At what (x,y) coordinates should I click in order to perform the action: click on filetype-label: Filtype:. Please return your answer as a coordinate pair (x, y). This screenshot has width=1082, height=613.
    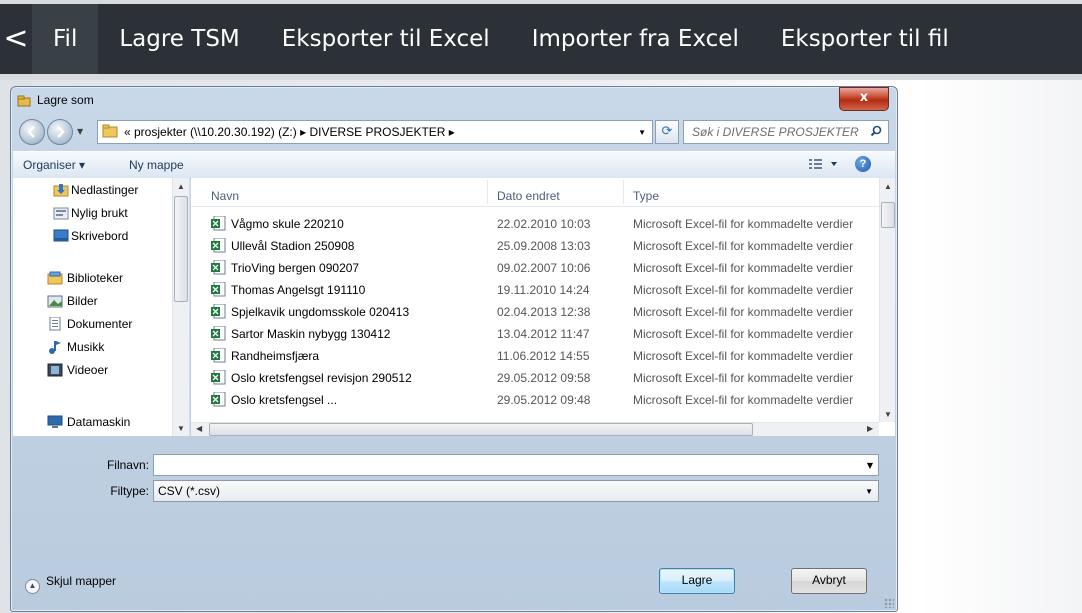
    Looking at the image, I should click on (129, 491).